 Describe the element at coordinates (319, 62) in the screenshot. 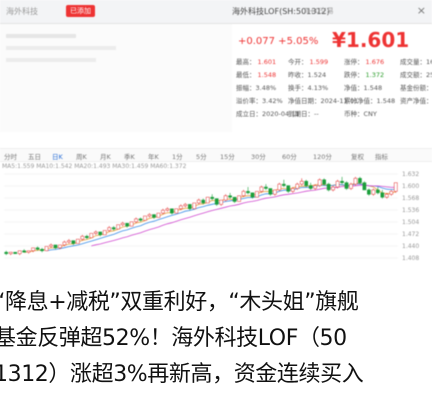

I see `stat-value: 1.599` at that location.